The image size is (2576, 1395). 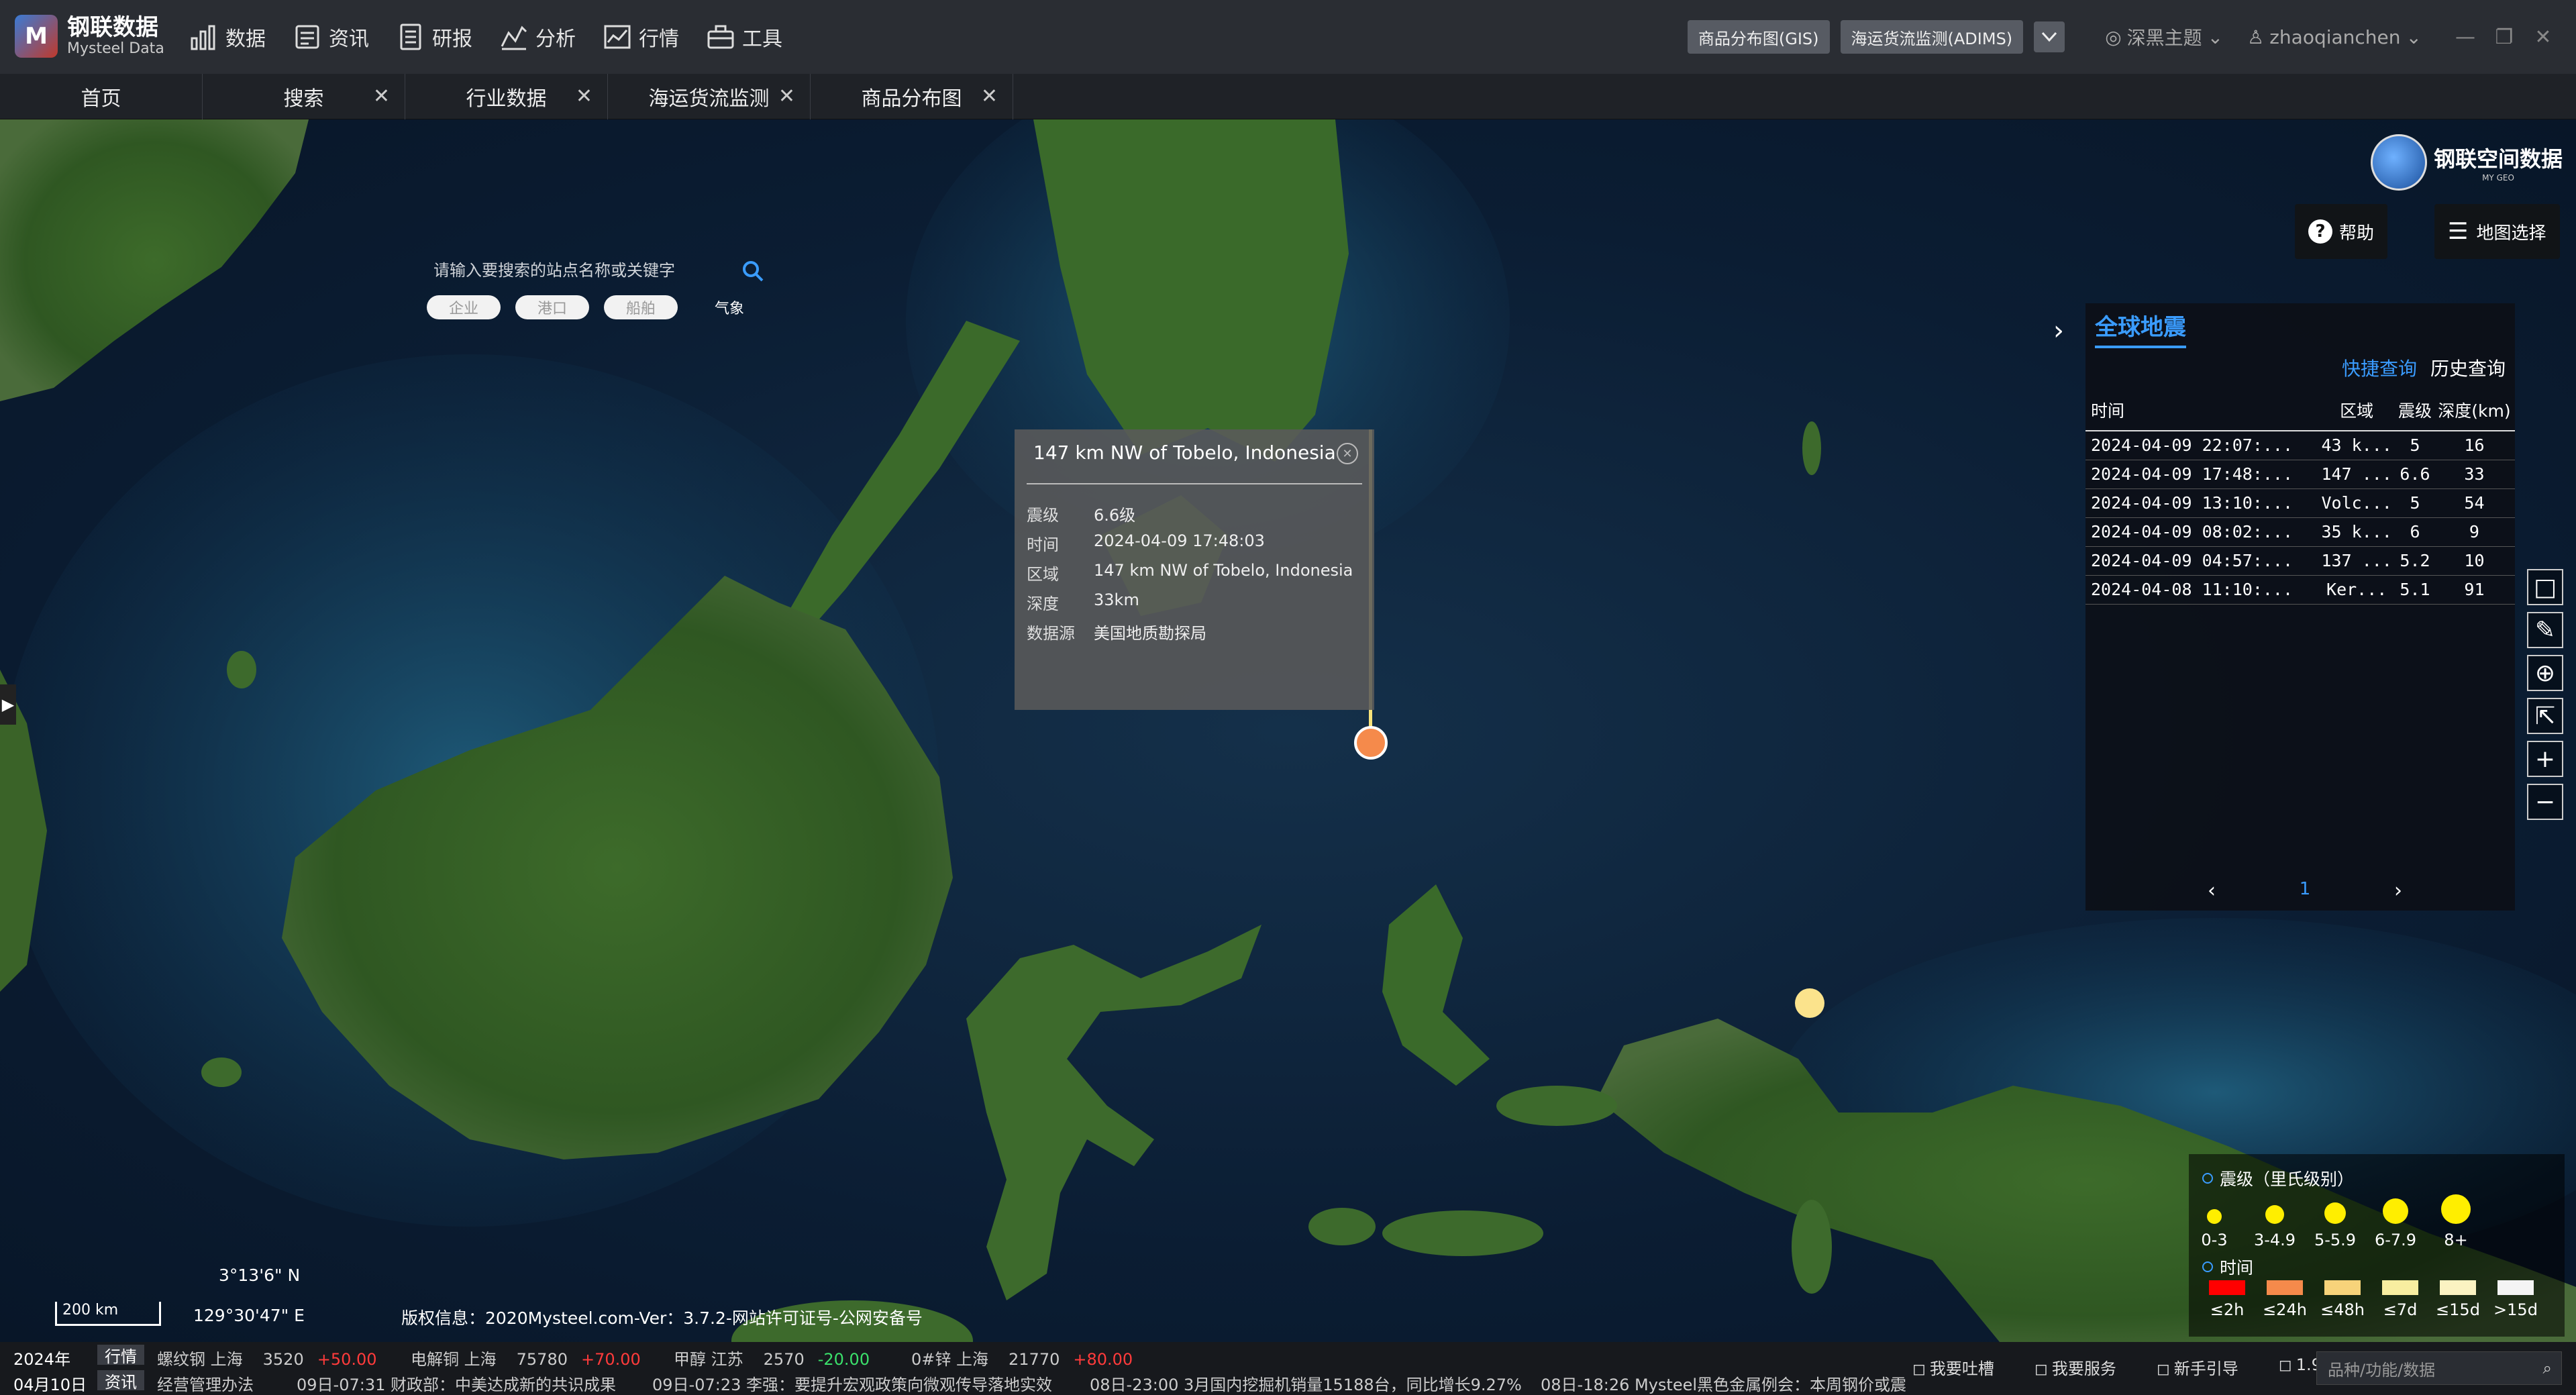 I want to click on legend-mag-item: 3-4.9, so click(x=2275, y=1221).